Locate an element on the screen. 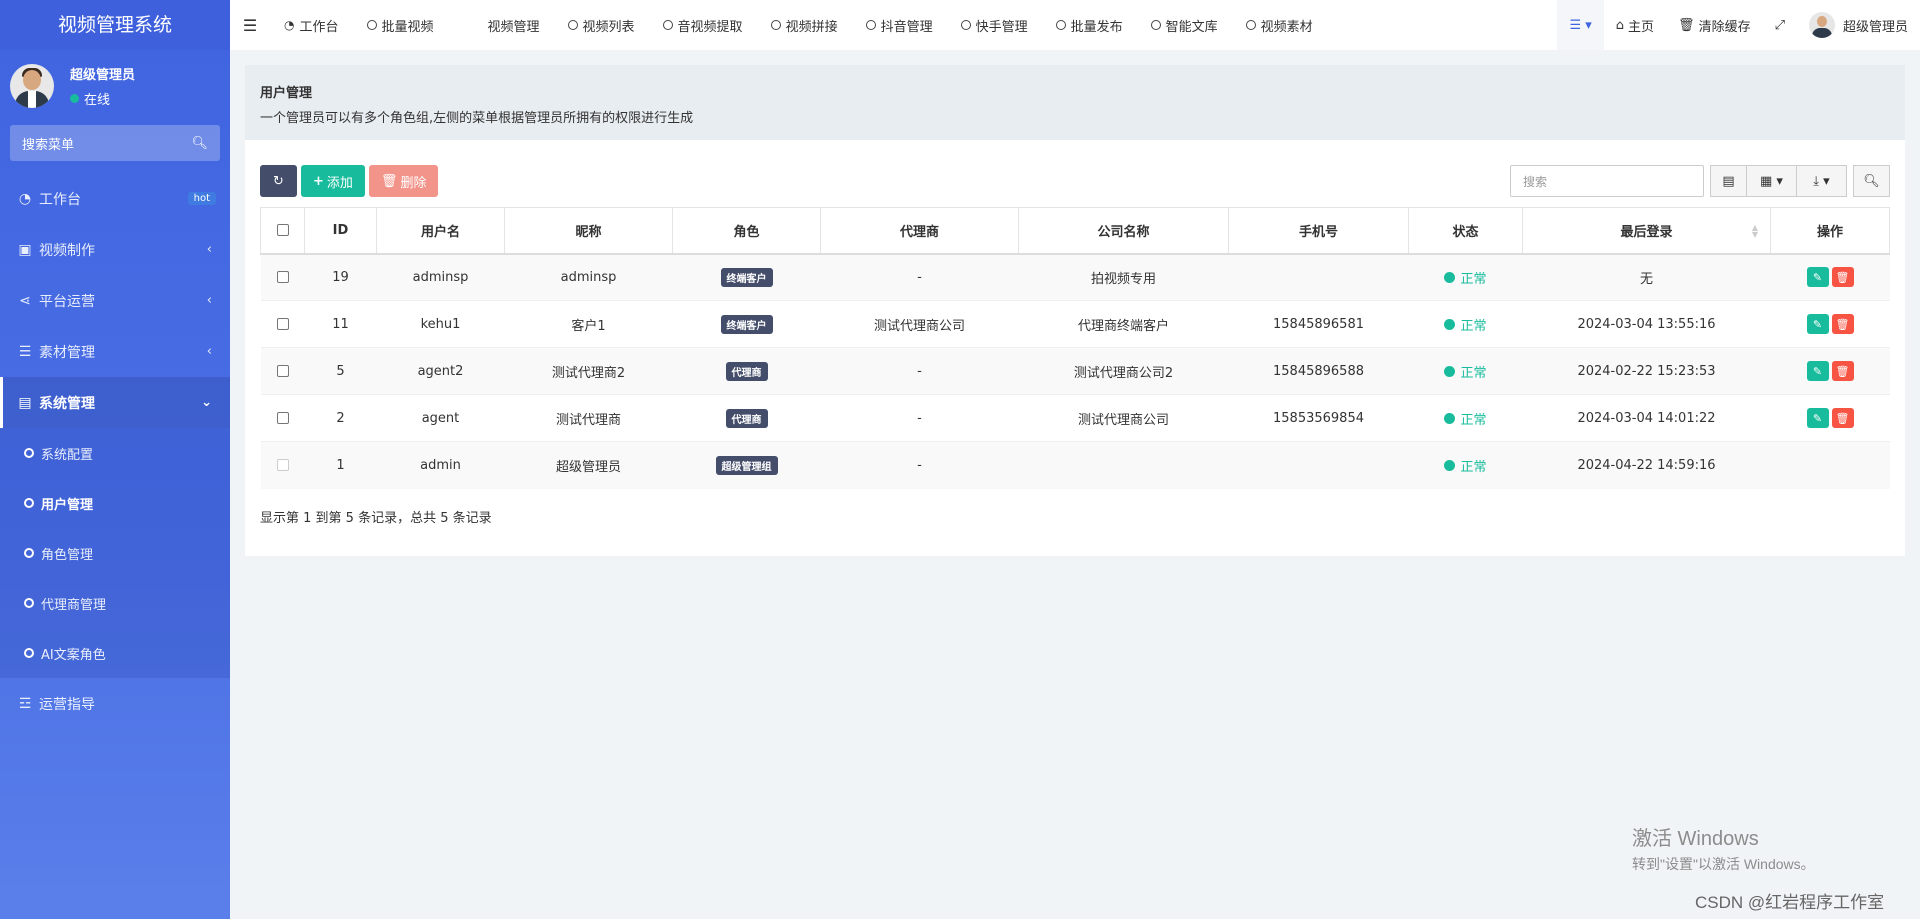  top-tab-kuaishou: 快手管理 is located at coordinates (994, 25).